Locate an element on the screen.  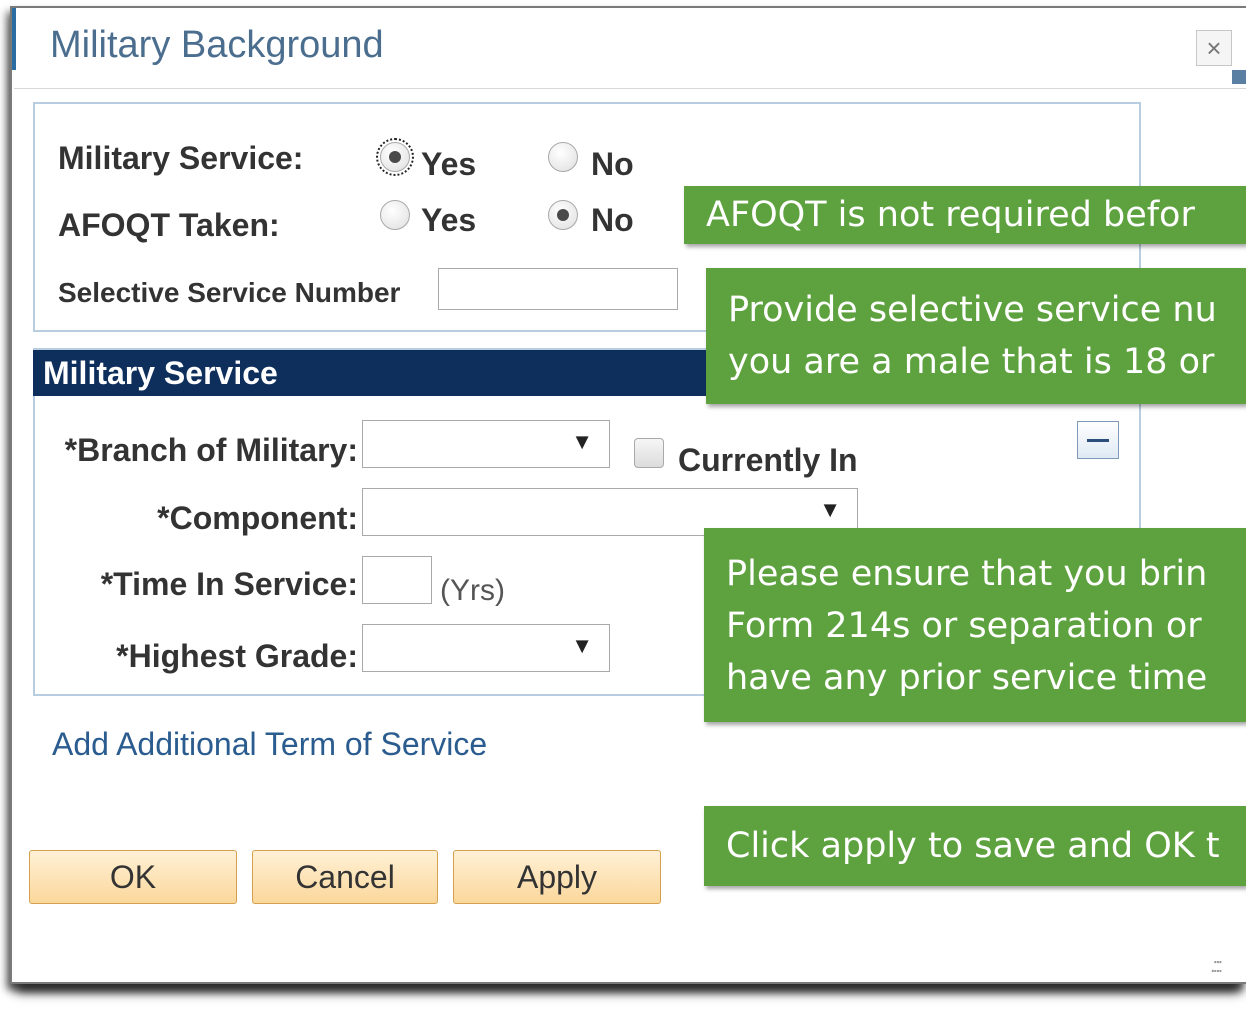
resize-grip-icon: .::: is located at coordinates (1216, 966).